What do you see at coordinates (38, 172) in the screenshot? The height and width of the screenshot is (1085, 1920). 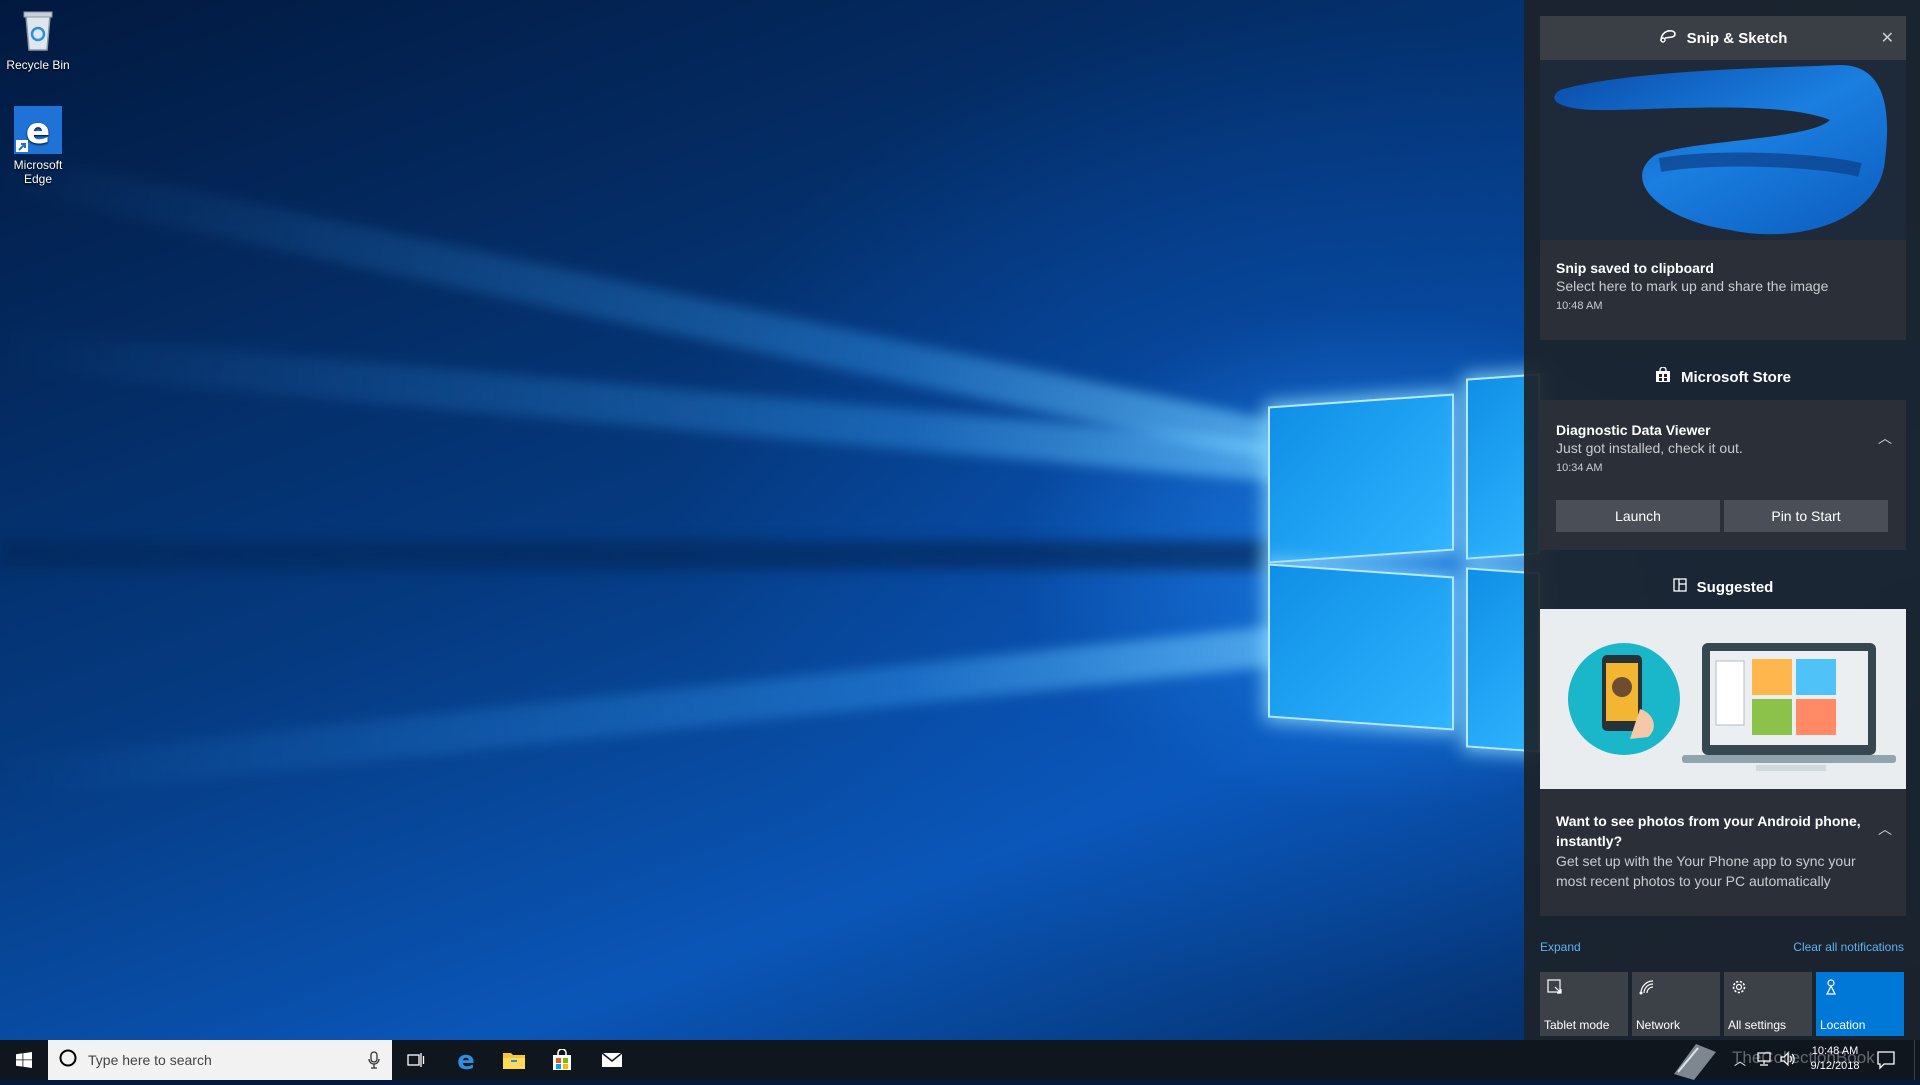 I see `desktop-icon-label: Microsoft Edge` at bounding box center [38, 172].